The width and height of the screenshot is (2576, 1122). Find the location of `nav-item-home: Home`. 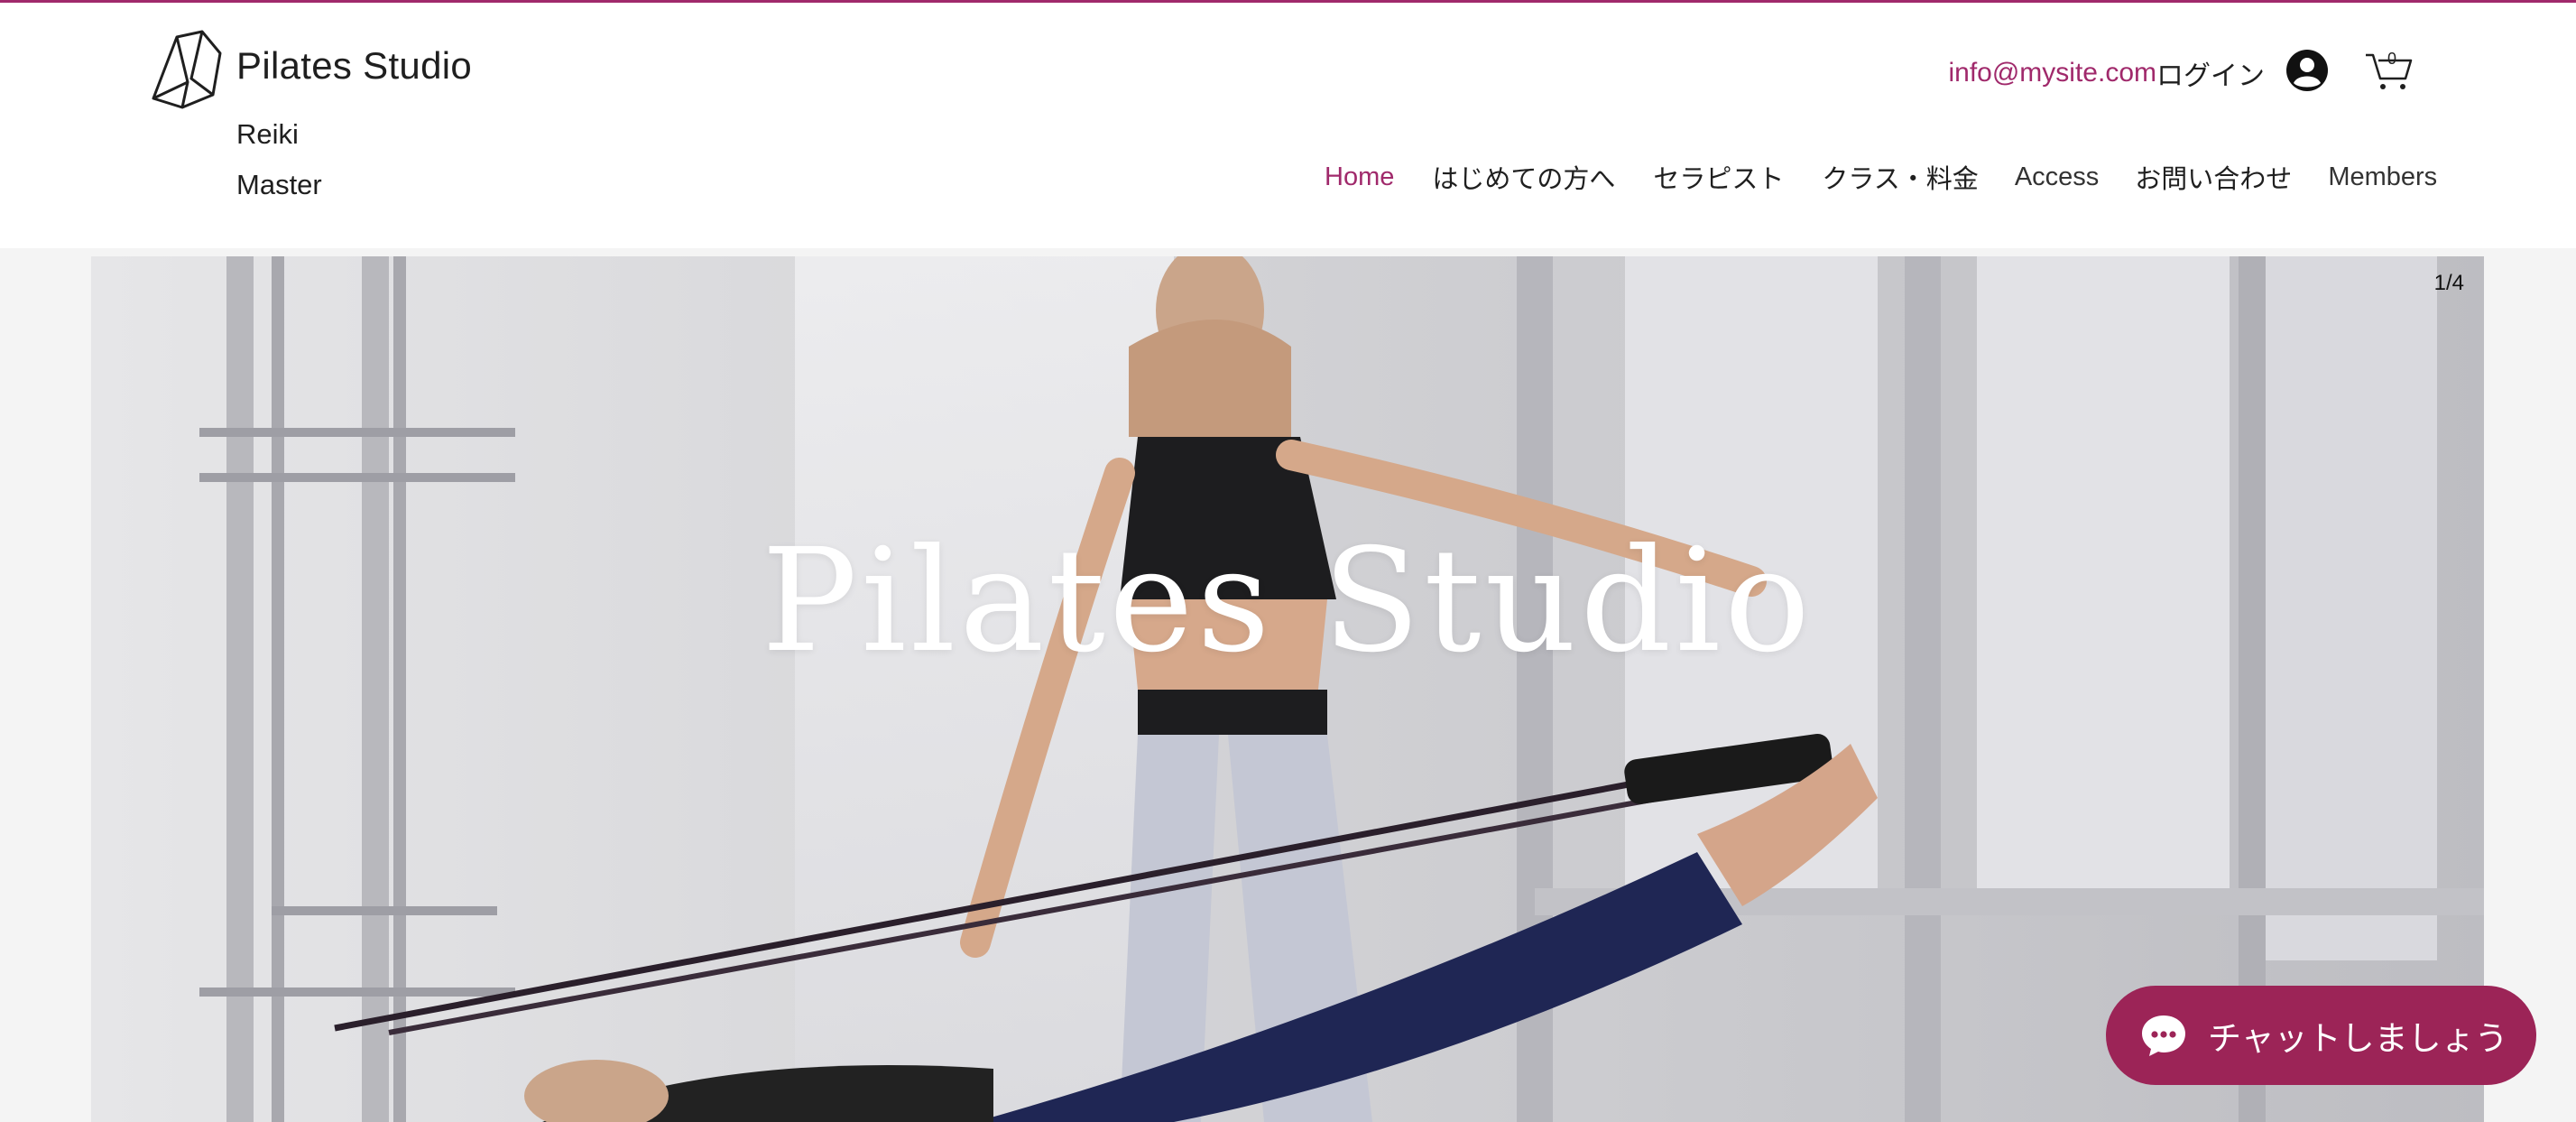

nav-item-home: Home is located at coordinates (1359, 177).